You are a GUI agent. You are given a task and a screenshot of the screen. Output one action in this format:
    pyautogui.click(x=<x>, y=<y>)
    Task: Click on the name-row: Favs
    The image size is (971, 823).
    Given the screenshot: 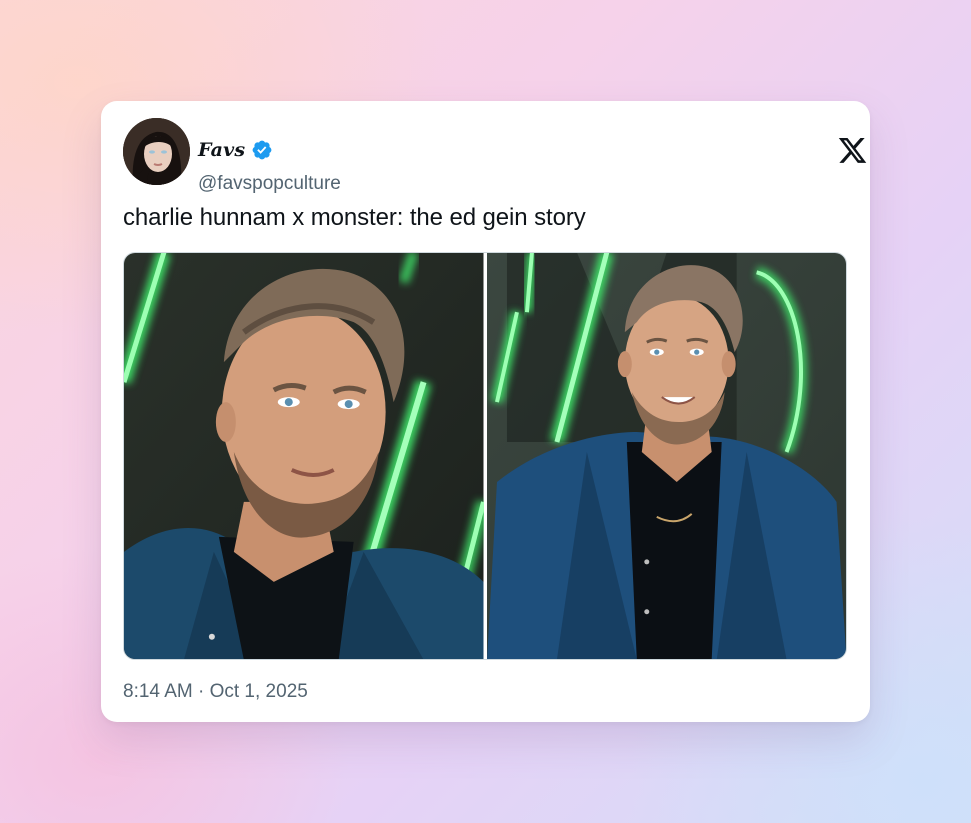 What is the action you would take?
    pyautogui.click(x=235, y=150)
    